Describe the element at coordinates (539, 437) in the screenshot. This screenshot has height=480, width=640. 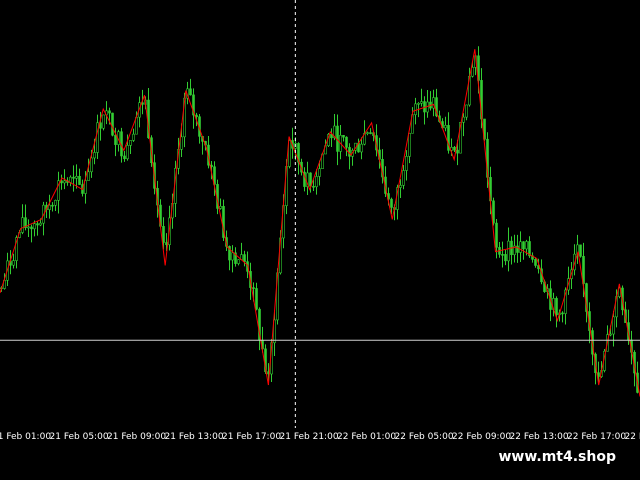
I see `time-tick-label: 22 Feb 13:00` at that location.